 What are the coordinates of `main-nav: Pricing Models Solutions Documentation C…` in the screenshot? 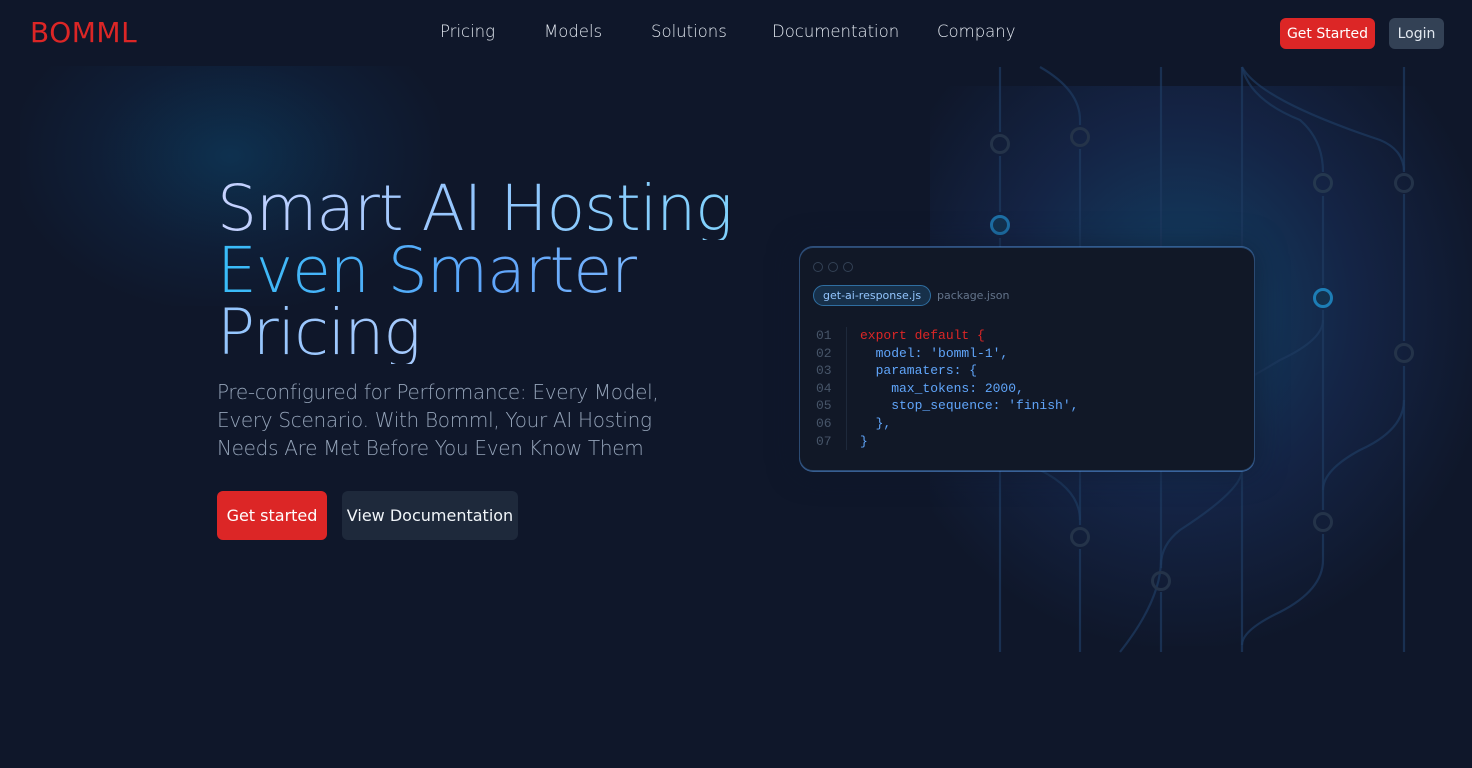 It's located at (736, 34).